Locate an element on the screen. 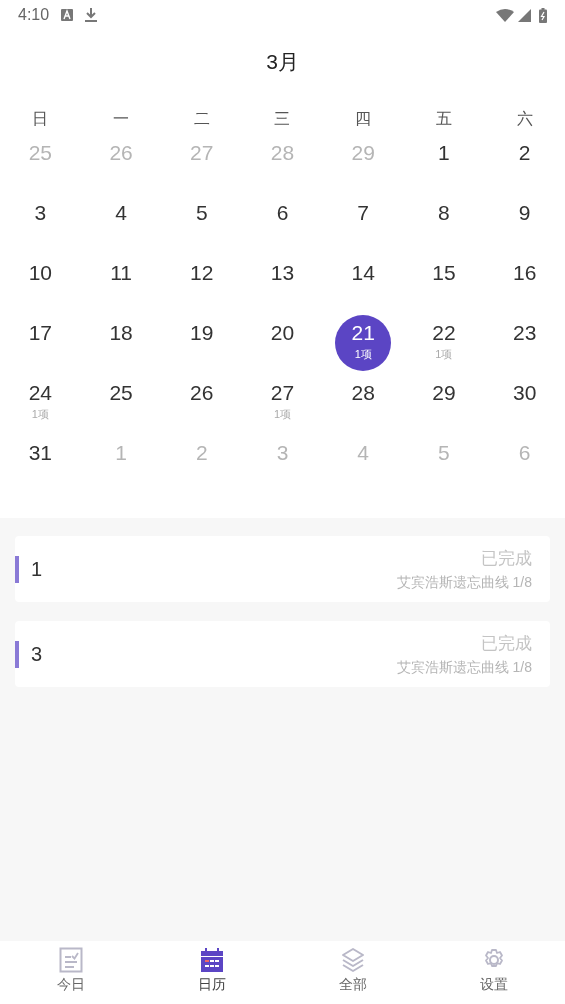 The image size is (565, 1004). layers-icon is located at coordinates (353, 960).